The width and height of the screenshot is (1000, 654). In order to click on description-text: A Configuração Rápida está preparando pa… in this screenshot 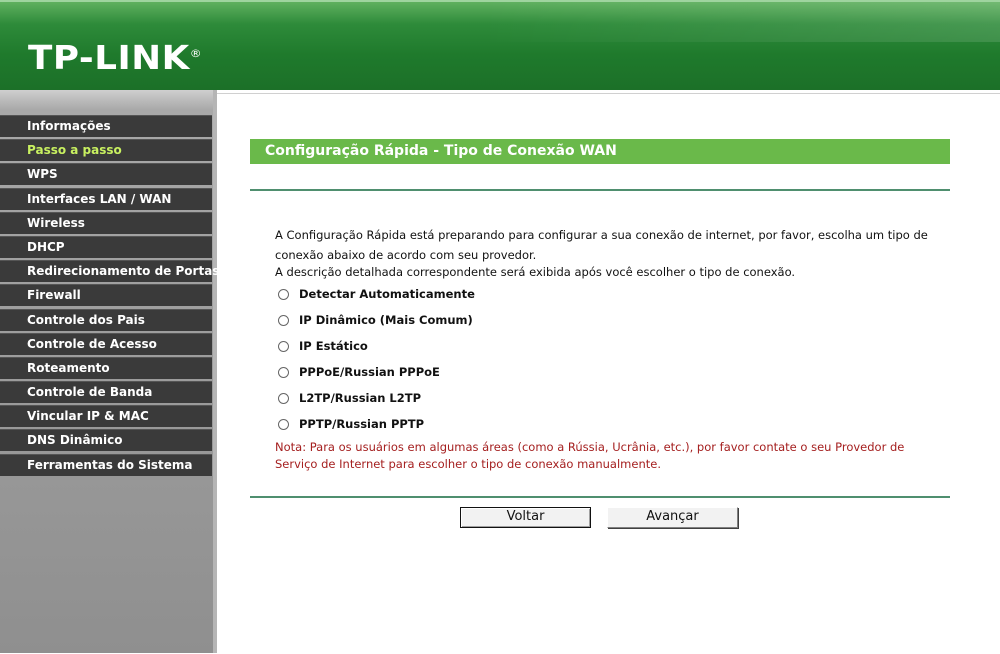, I will do `click(601, 245)`.